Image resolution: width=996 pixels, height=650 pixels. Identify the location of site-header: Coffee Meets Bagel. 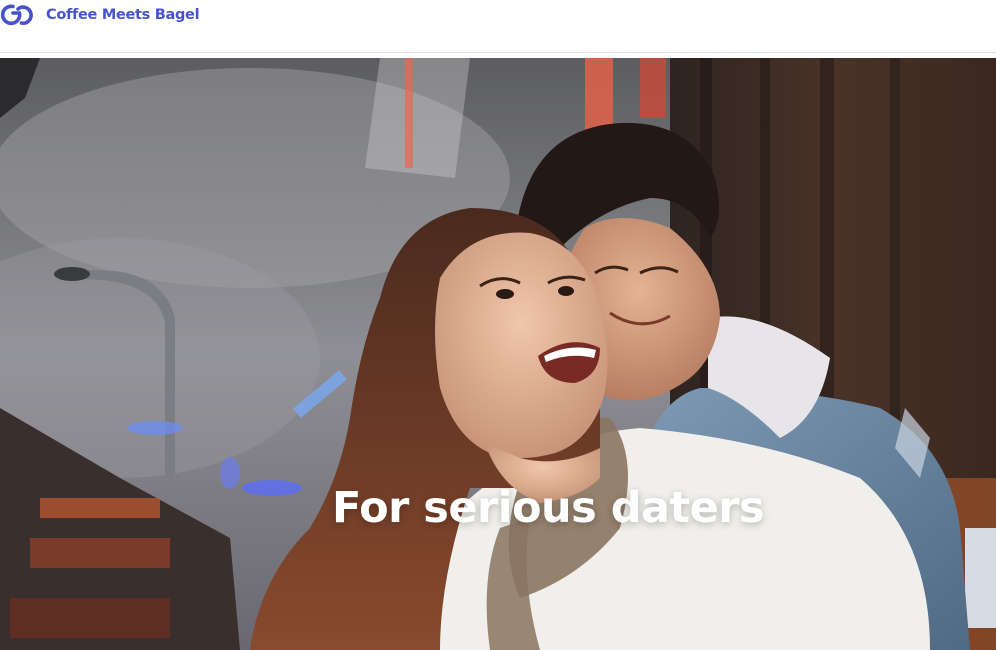
(498, 26).